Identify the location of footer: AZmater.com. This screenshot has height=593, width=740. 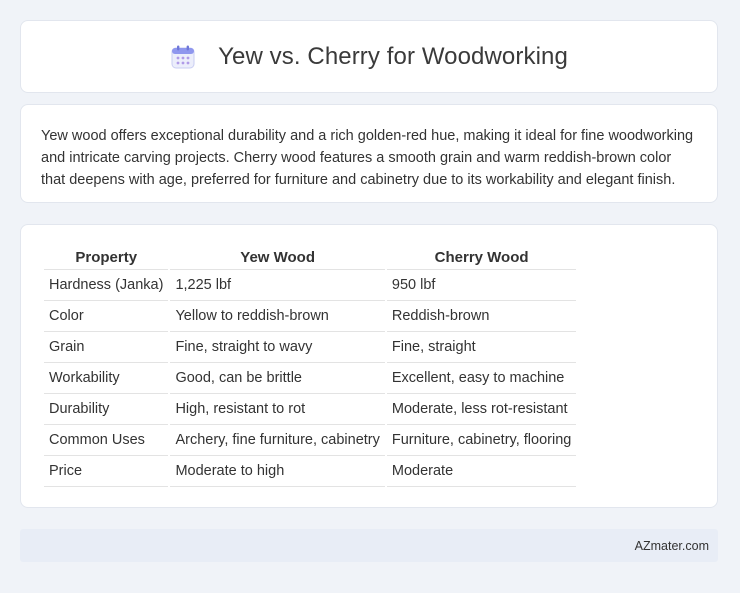
(369, 545).